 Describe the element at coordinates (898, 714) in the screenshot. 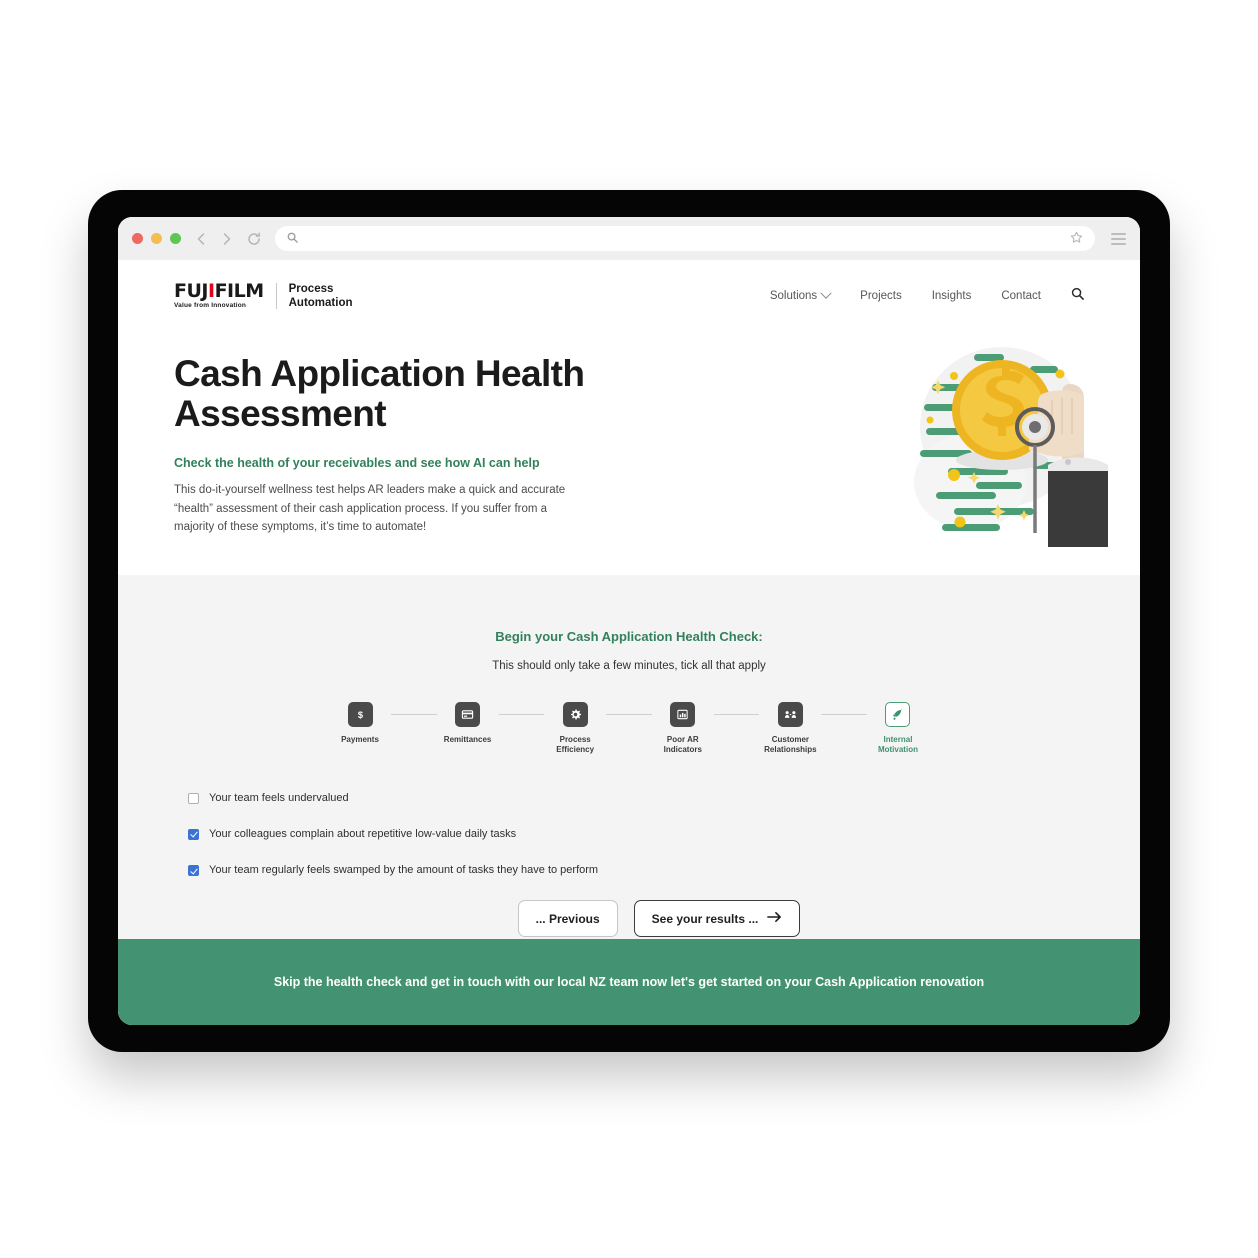

I see `rocket-icon` at that location.